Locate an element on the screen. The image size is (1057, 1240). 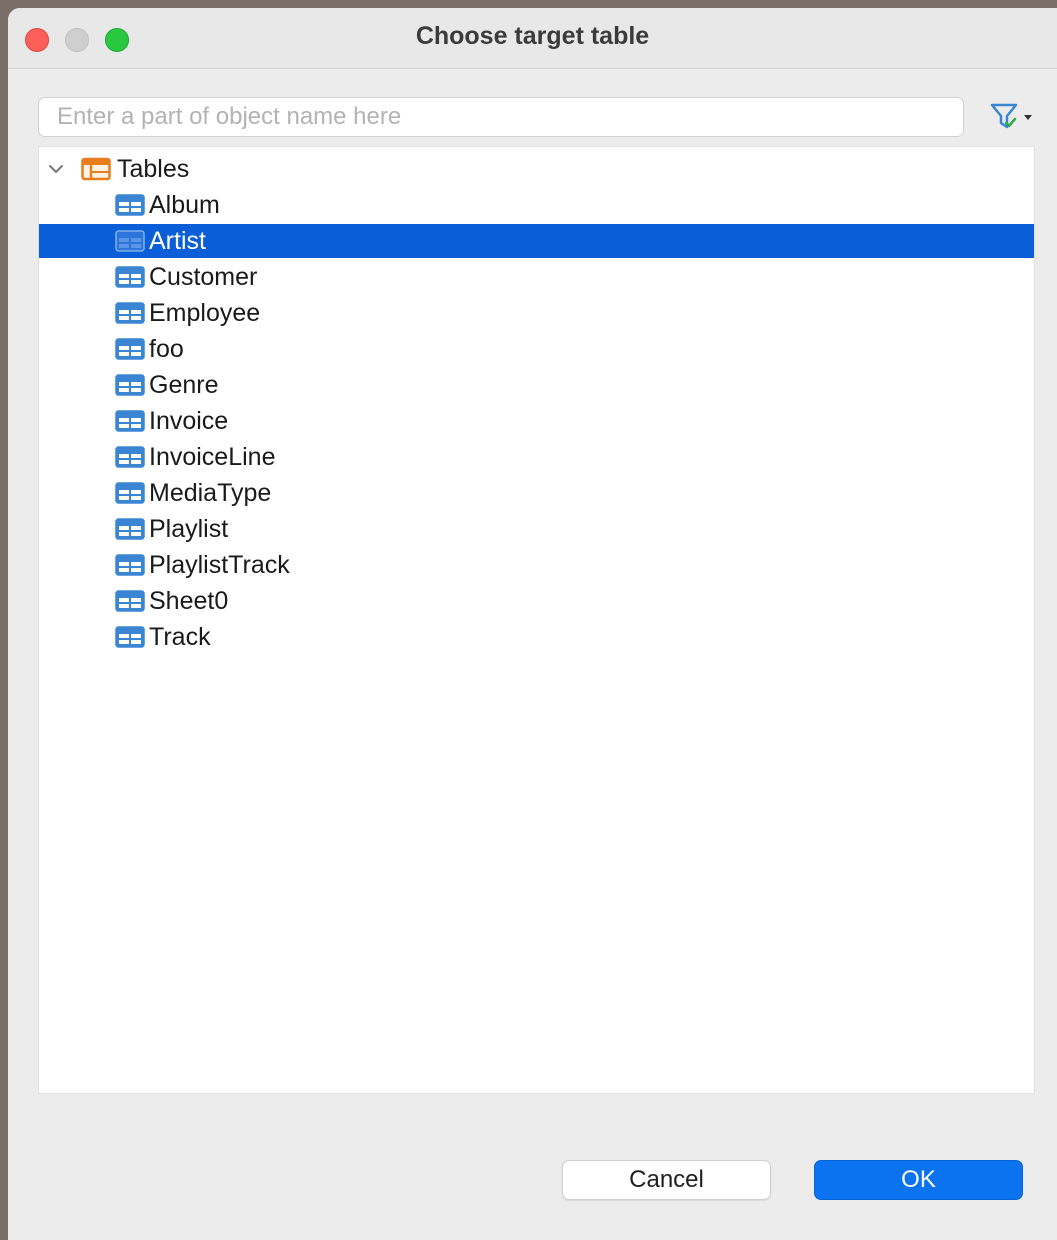
tree-item-label: Genre is located at coordinates (184, 385).